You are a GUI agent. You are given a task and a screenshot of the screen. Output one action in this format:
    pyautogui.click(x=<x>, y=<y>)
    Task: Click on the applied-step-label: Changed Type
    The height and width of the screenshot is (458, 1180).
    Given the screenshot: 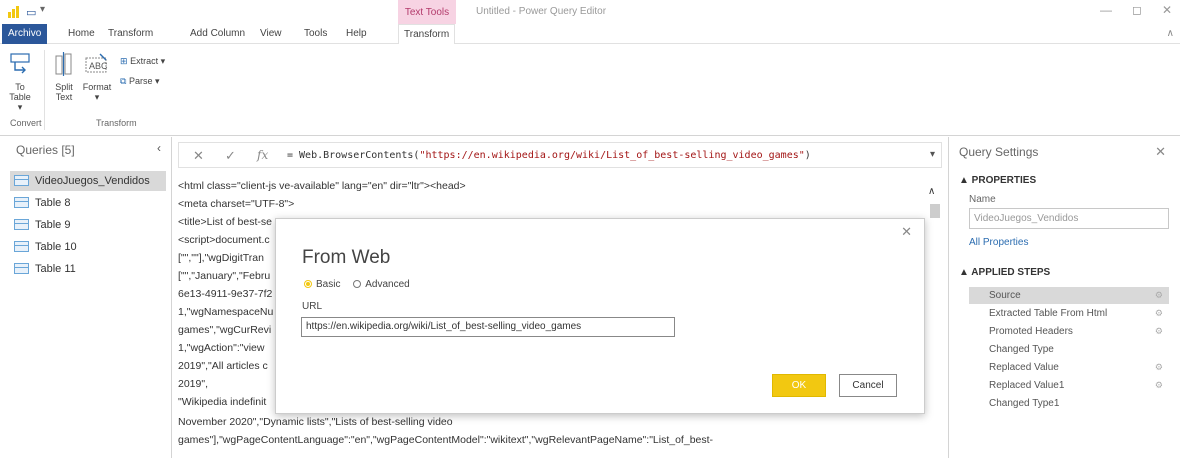 What is the action you would take?
    pyautogui.click(x=1021, y=349)
    